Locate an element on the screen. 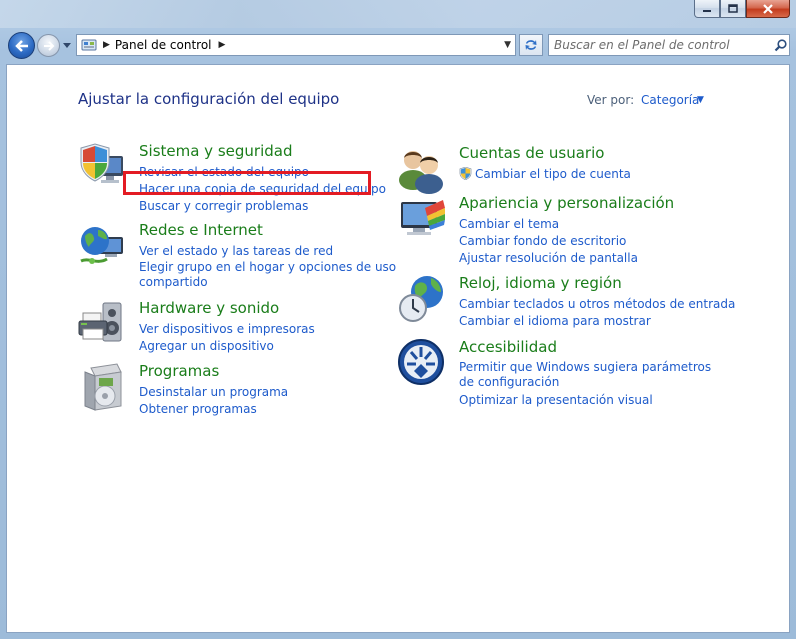 This screenshot has height=639, width=796. breadcrumb-control-panel: Panel de control is located at coordinates (163, 45).